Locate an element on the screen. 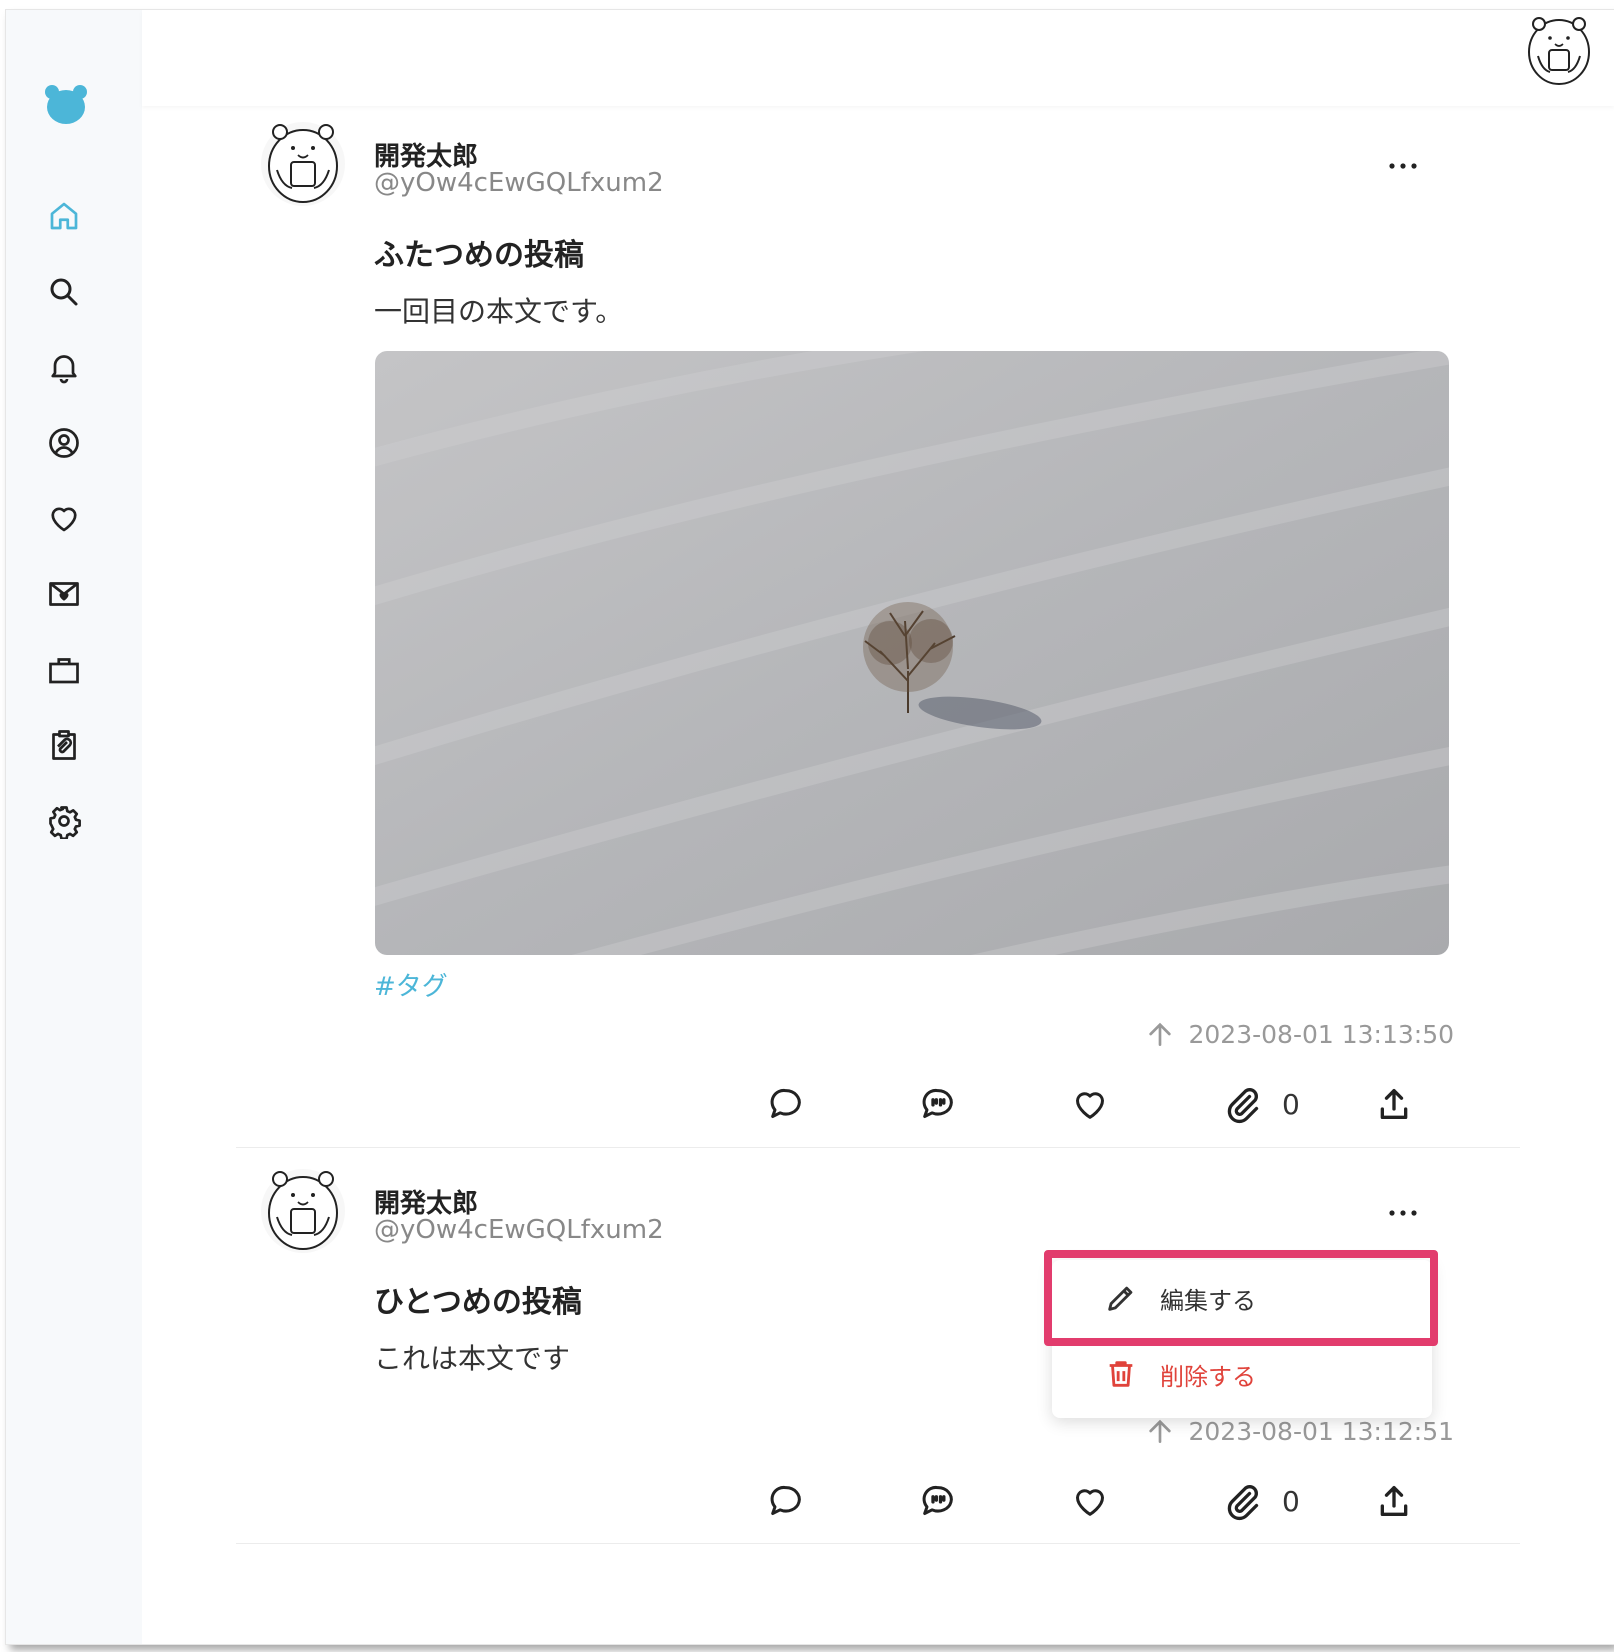  bear-logo-icon is located at coordinates (66, 104).